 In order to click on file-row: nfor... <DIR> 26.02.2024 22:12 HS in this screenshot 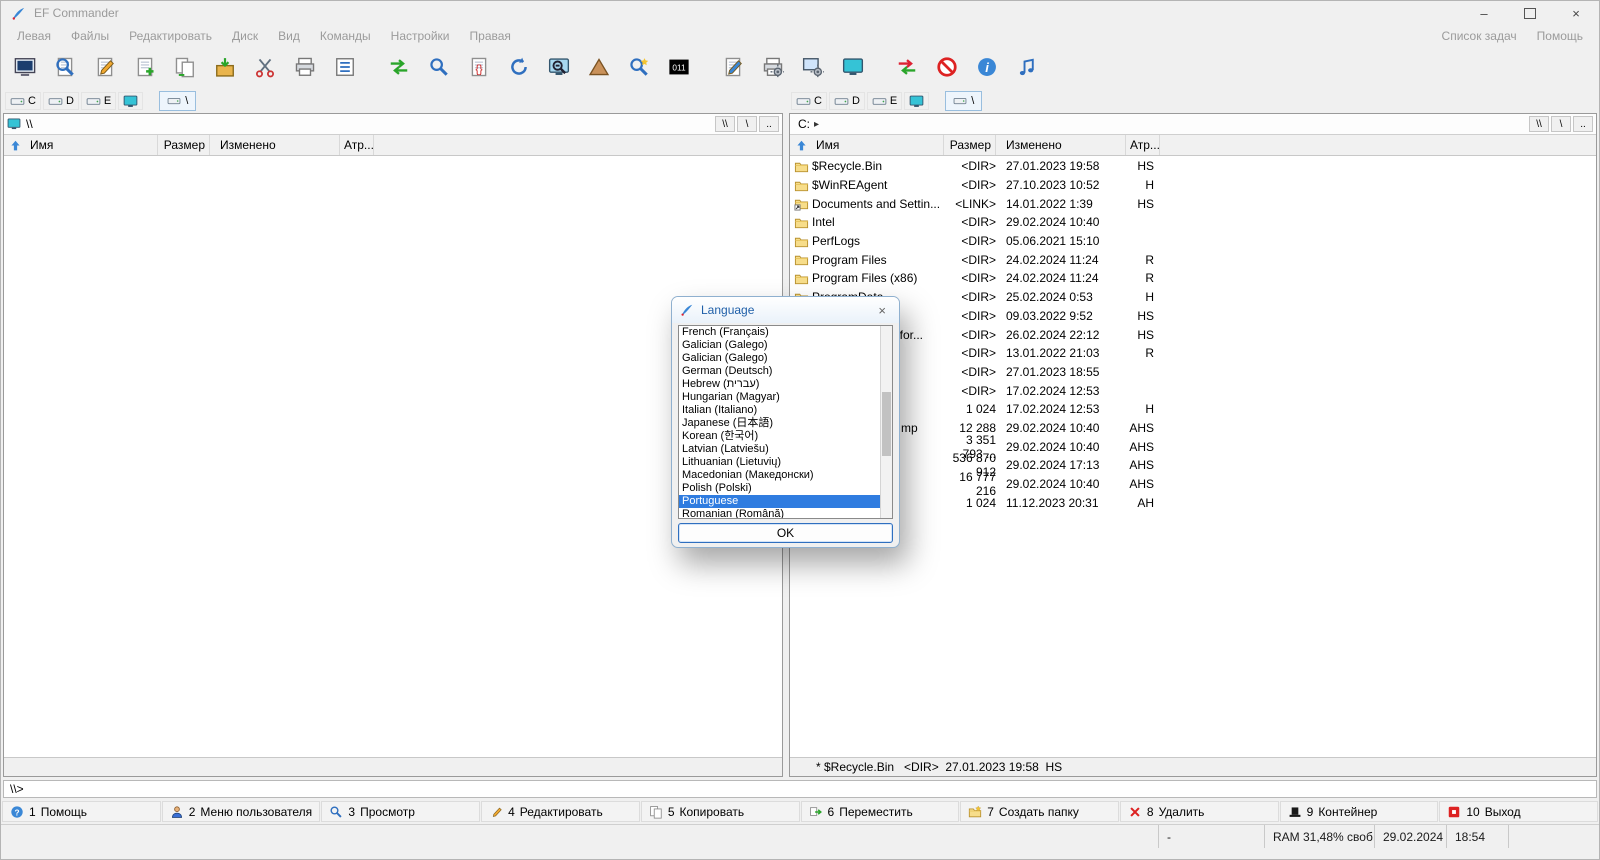, I will do `click(1193, 334)`.